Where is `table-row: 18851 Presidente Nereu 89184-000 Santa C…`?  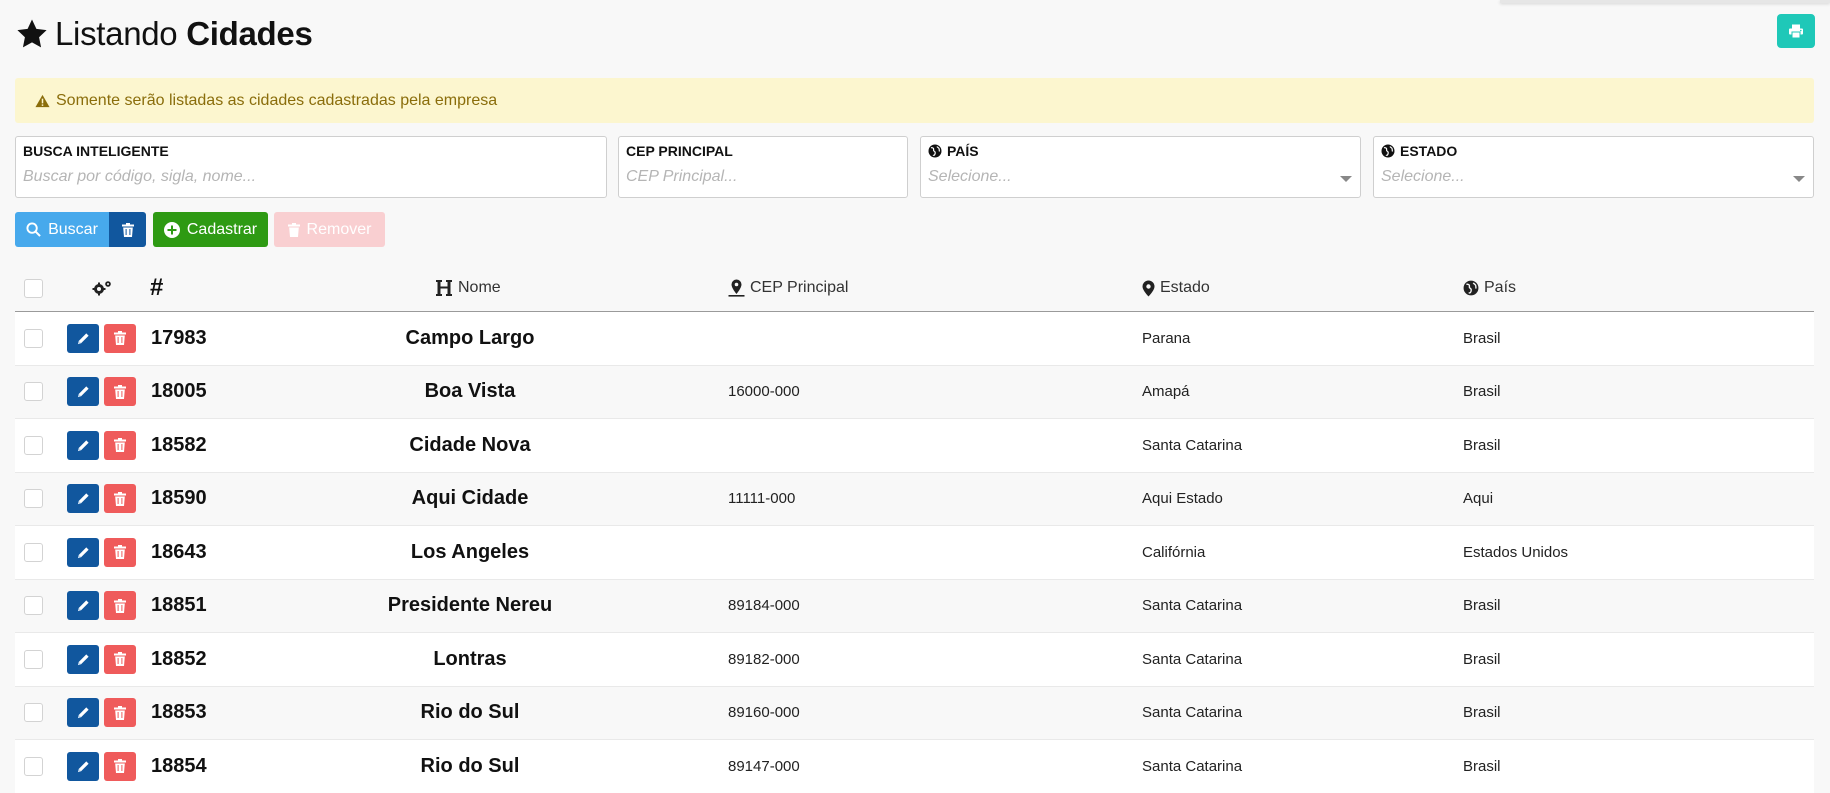 table-row: 18851 Presidente Nereu 89184-000 Santa C… is located at coordinates (914, 606).